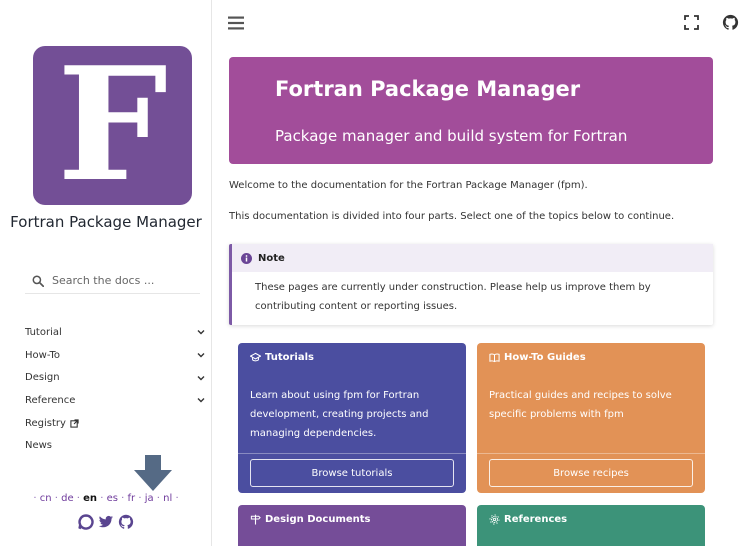 This screenshot has height=546, width=756. Describe the element at coordinates (691, 22) in the screenshot. I see `fullscreen-icon` at that location.